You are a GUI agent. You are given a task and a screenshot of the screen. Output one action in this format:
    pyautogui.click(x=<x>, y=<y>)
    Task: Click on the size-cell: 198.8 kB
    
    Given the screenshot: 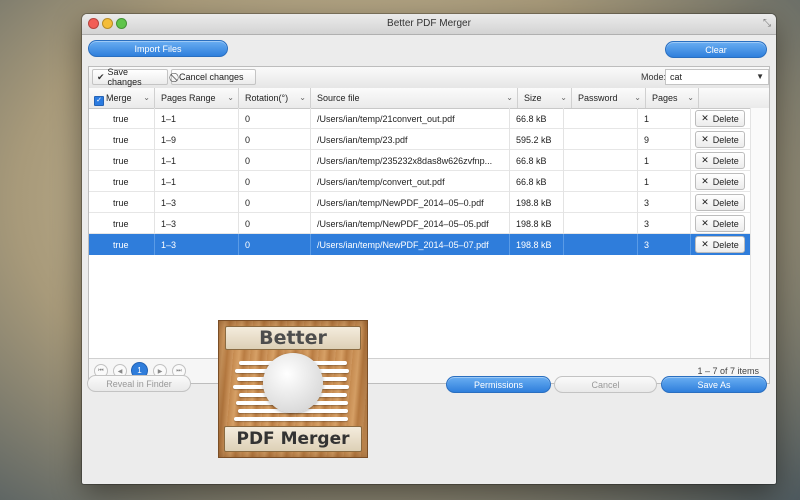 What is the action you would take?
    pyautogui.click(x=537, y=244)
    